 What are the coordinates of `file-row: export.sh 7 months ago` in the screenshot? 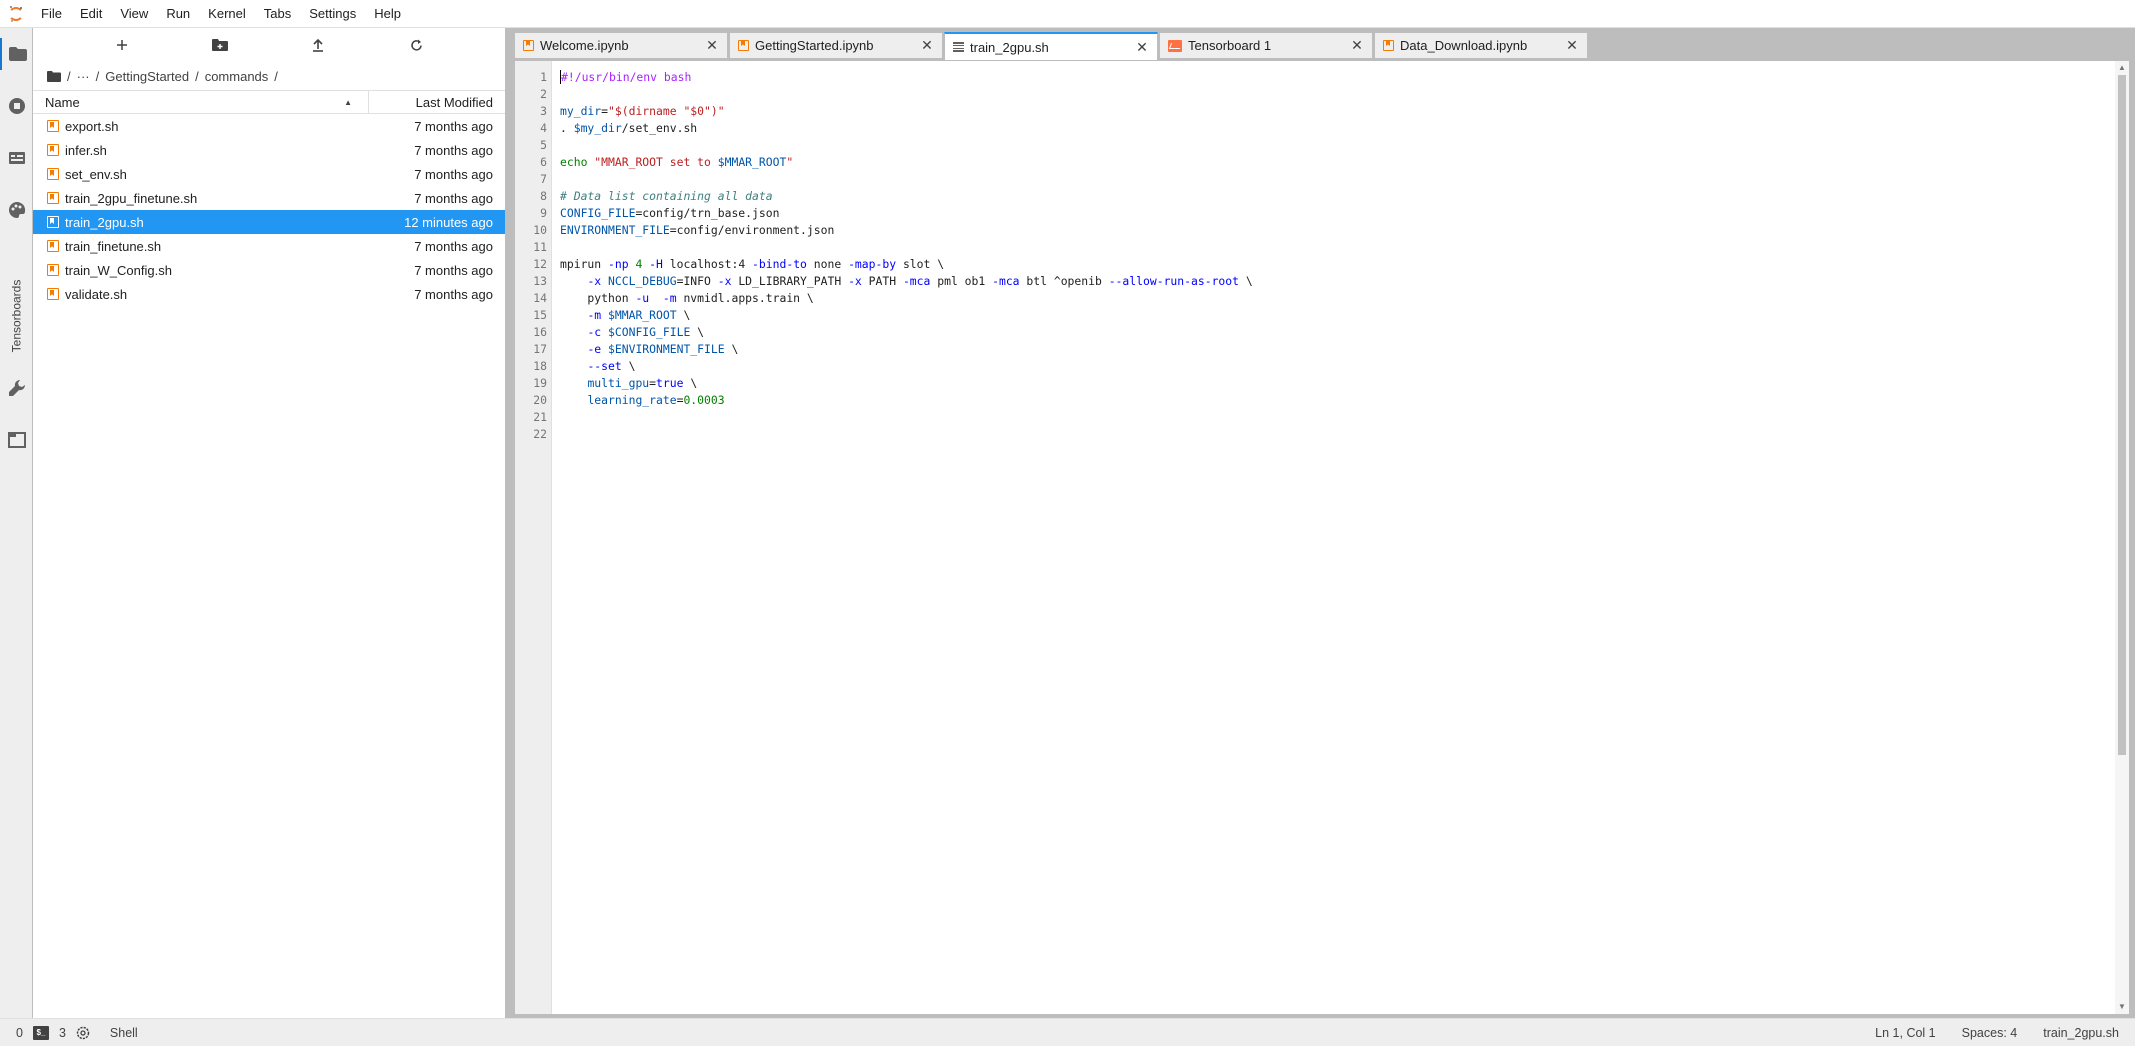 It's located at (269, 126).